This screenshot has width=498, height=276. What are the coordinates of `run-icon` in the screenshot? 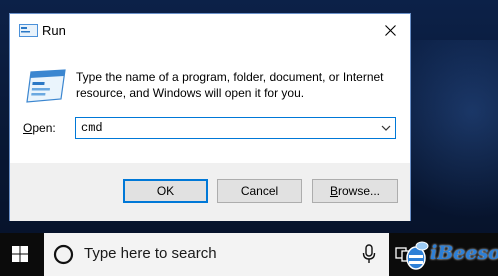 It's located at (28, 30).